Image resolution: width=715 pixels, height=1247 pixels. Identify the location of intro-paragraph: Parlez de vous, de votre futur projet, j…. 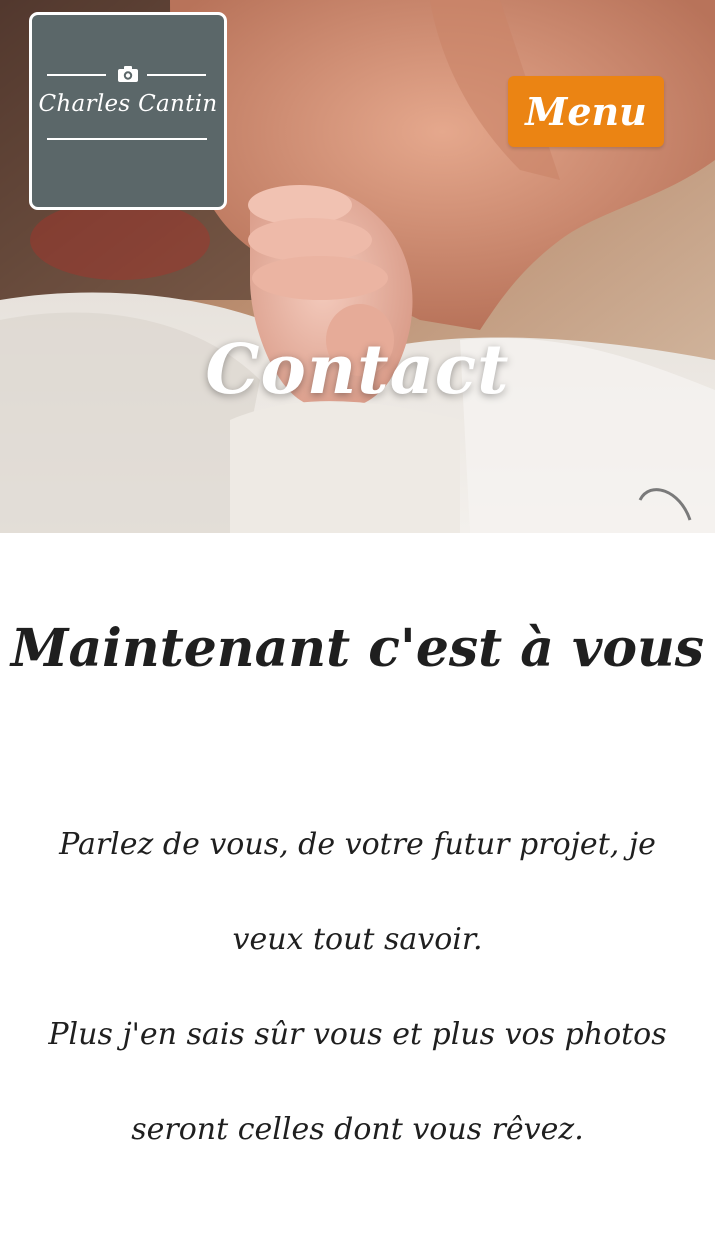
(357, 892).